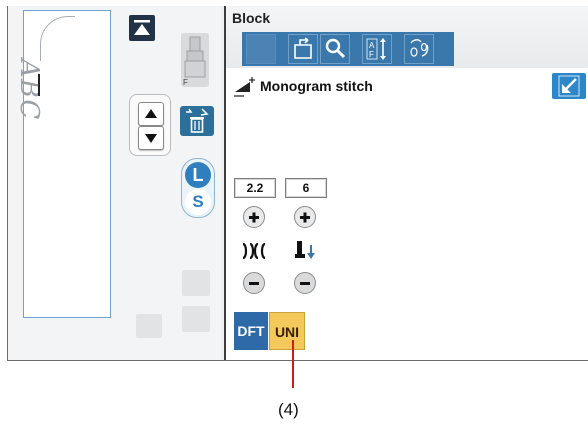  I want to click on scroll-down-button, so click(151, 138).